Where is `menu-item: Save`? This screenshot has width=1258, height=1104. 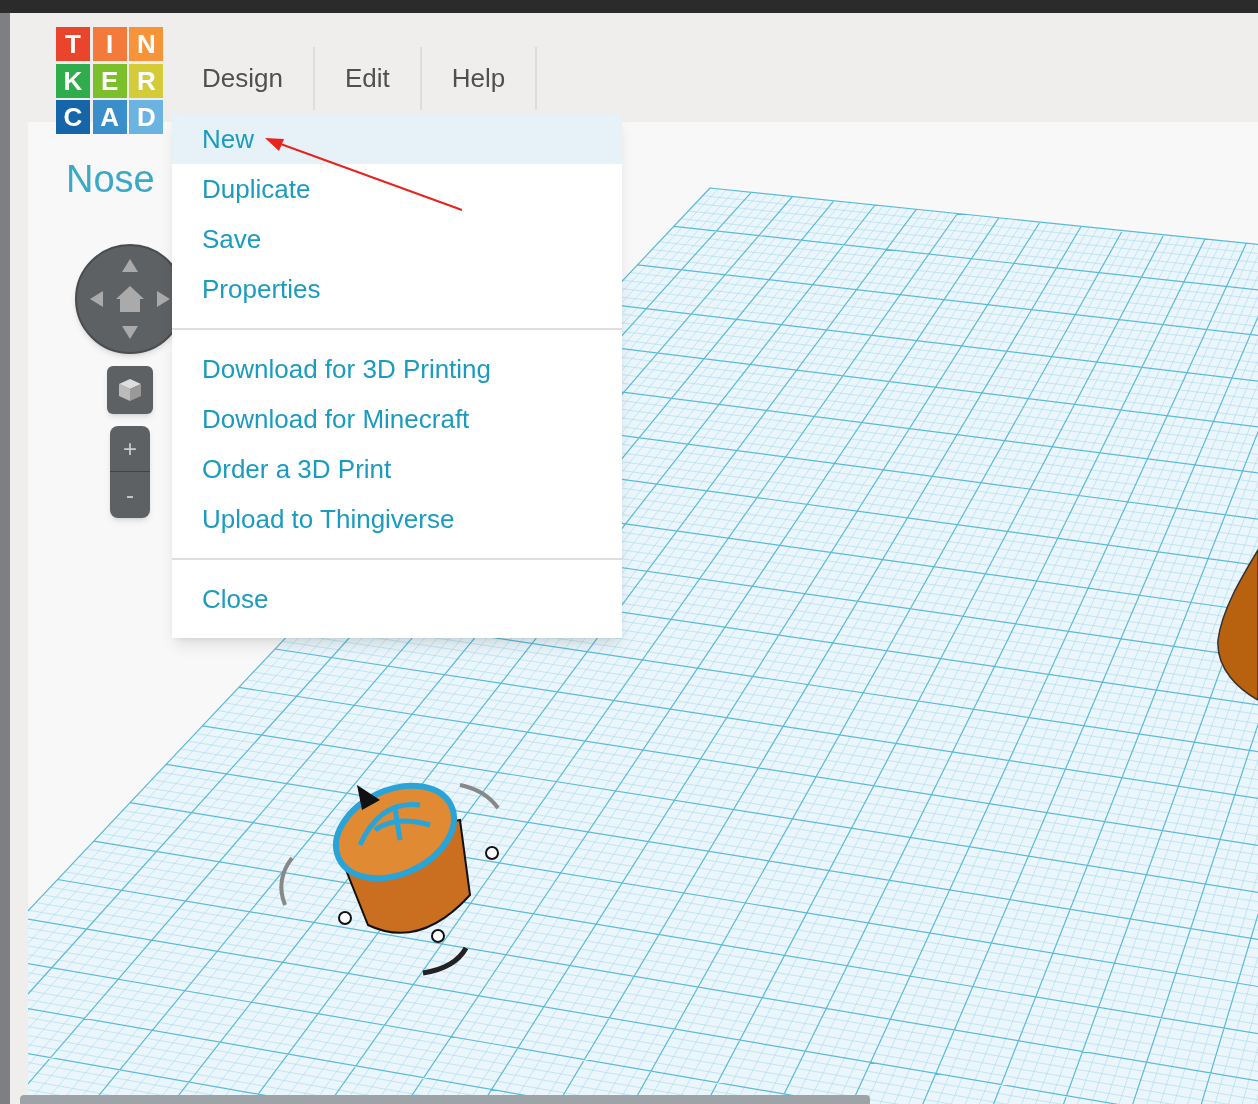 menu-item: Save is located at coordinates (397, 239).